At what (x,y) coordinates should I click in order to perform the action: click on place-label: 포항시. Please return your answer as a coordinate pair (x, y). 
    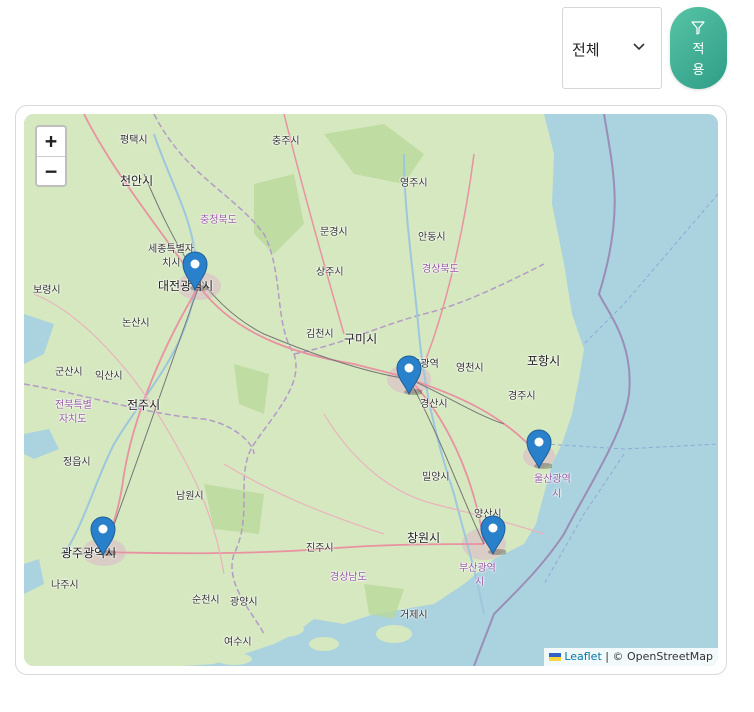
    Looking at the image, I should click on (544, 361).